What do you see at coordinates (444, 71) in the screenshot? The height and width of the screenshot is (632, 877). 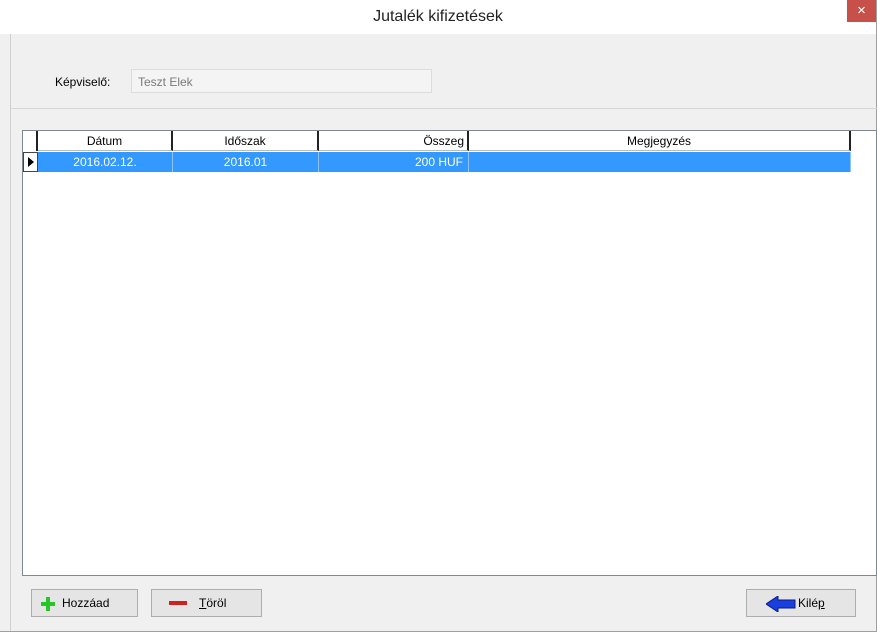 I see `filter-panel: Képviselő: Teszt Elek` at bounding box center [444, 71].